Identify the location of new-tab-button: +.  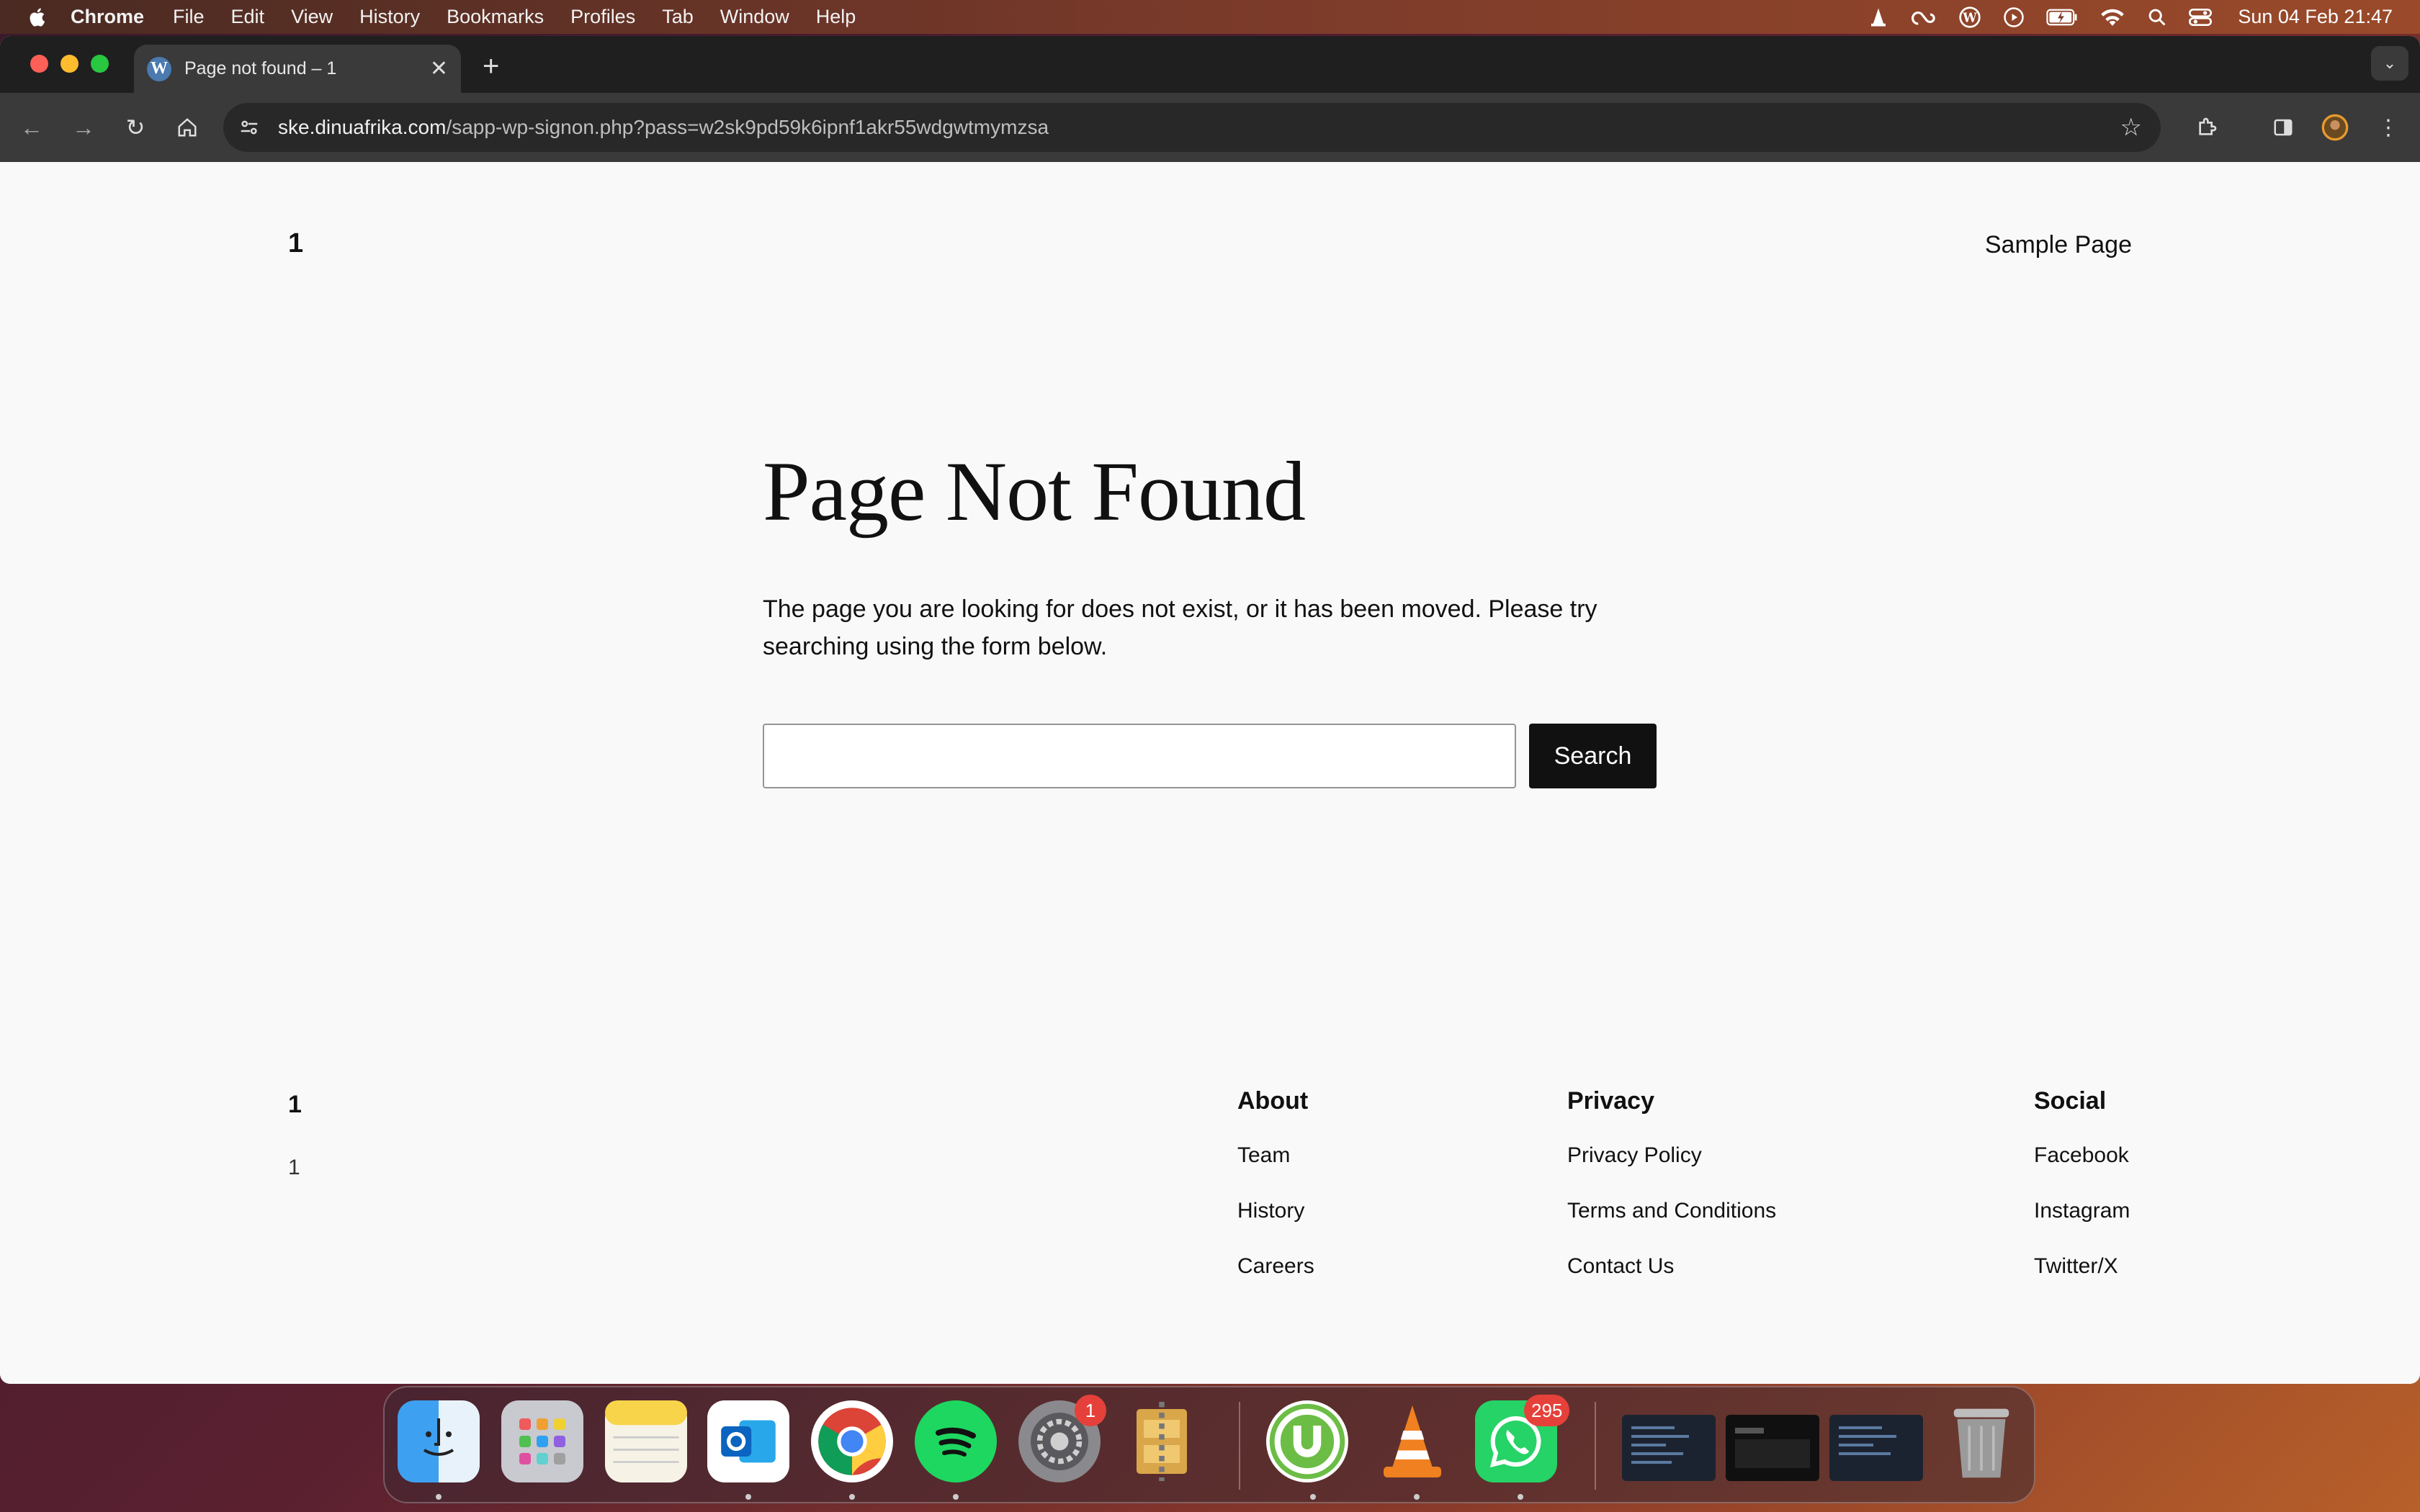
(491, 66).